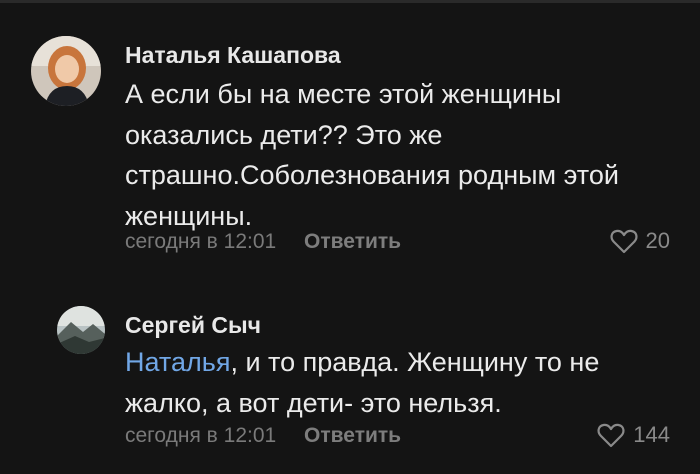 The width and height of the screenshot is (700, 474). What do you see at coordinates (350, 1) in the screenshot?
I see `top-divider` at bounding box center [350, 1].